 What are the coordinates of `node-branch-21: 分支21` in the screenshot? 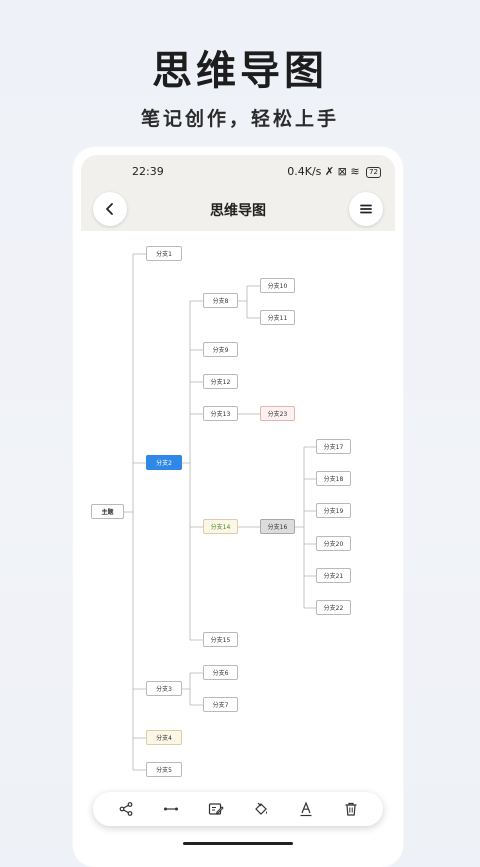 It's located at (333, 575).